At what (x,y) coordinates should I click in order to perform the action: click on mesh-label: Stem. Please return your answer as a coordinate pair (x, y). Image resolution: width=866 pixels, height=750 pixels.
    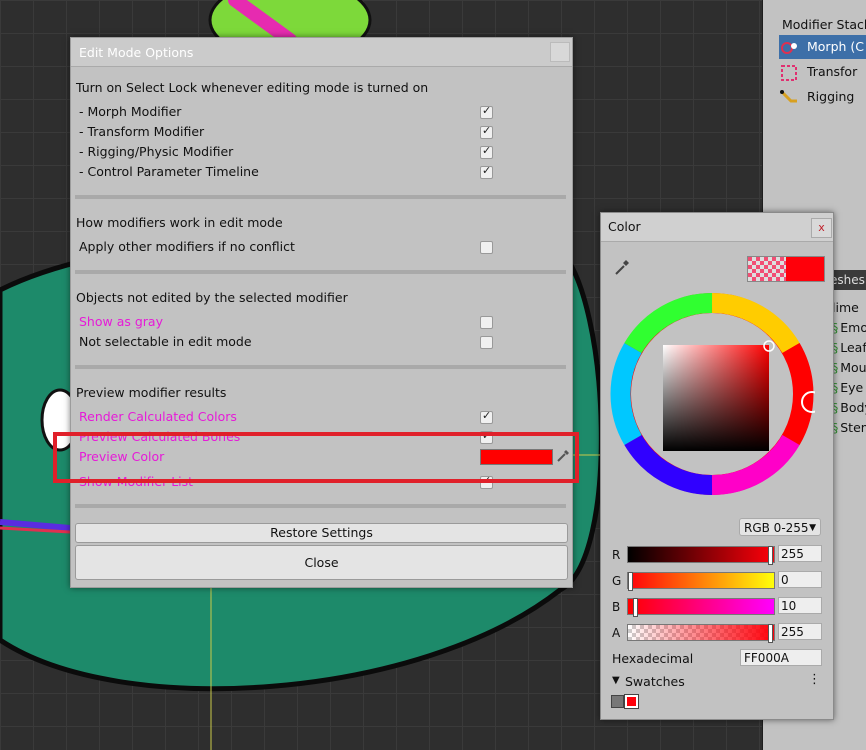
    Looking at the image, I should click on (853, 427).